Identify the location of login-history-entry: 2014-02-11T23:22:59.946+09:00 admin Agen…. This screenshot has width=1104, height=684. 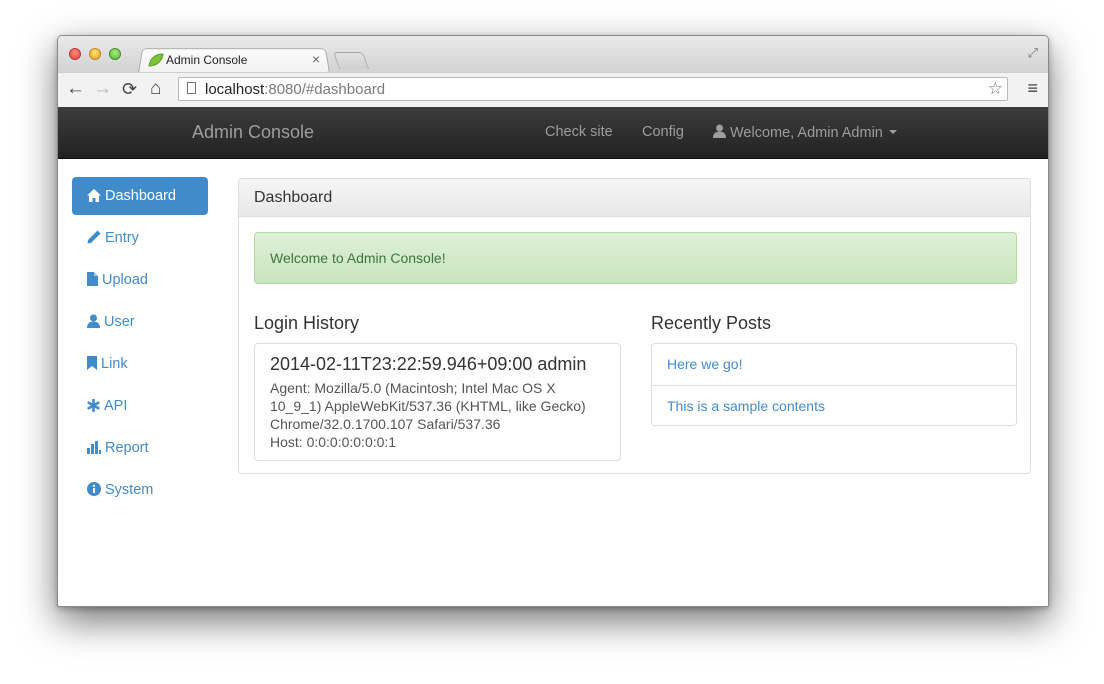
(437, 402).